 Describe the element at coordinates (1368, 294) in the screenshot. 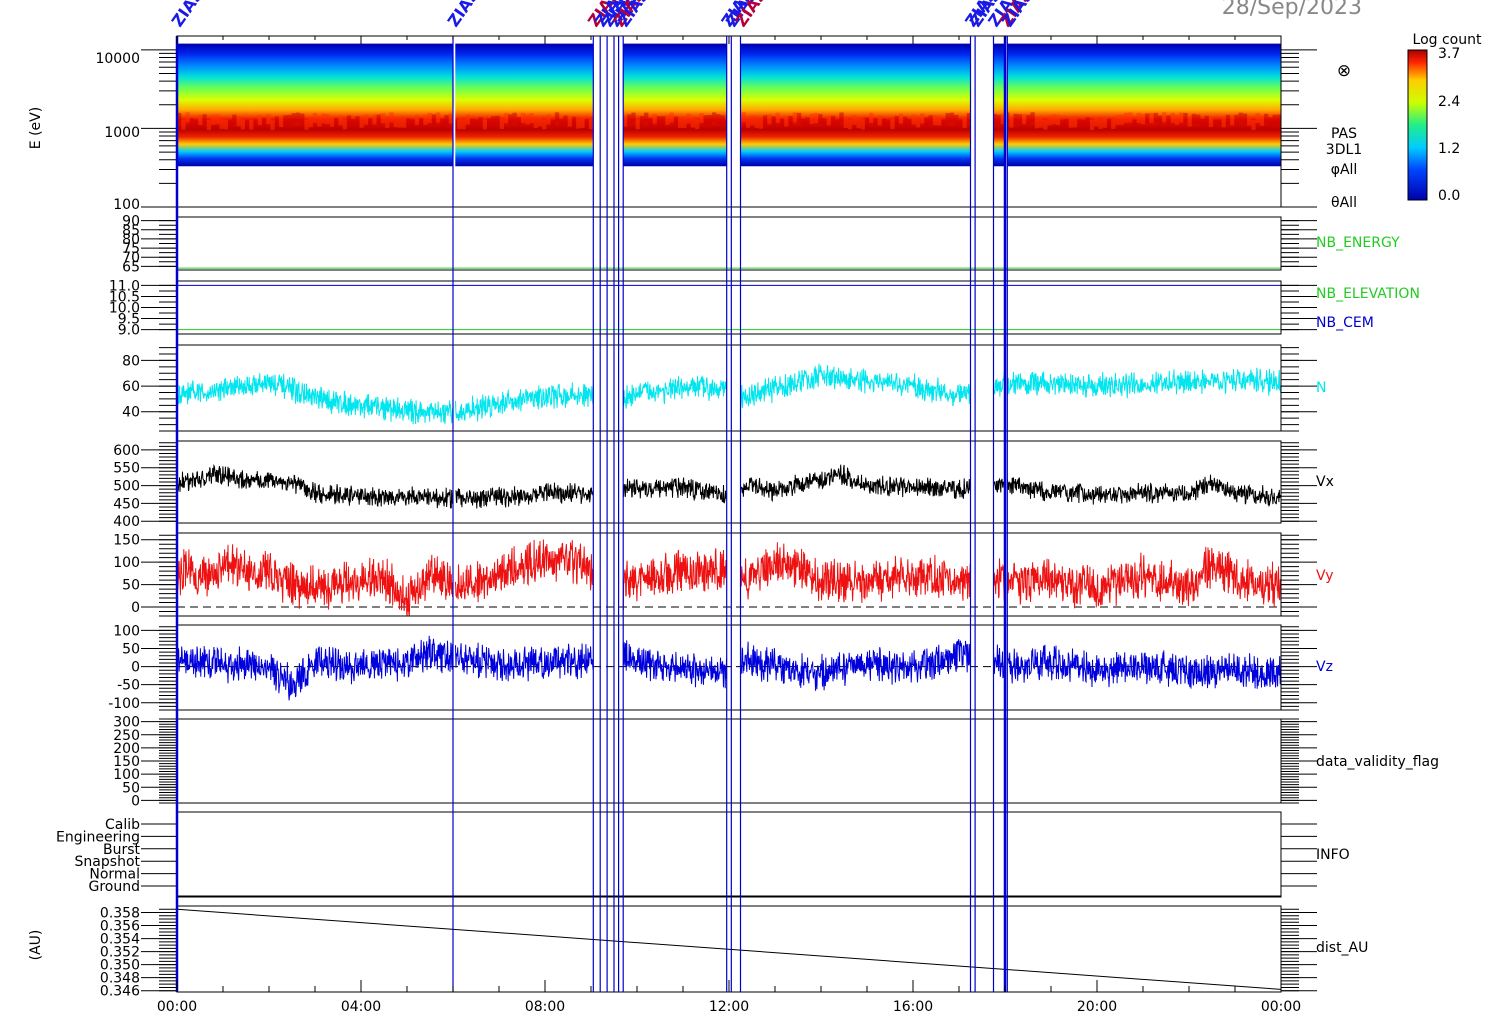

I see `nb-elevation-label: NB_ELEVATION` at that location.